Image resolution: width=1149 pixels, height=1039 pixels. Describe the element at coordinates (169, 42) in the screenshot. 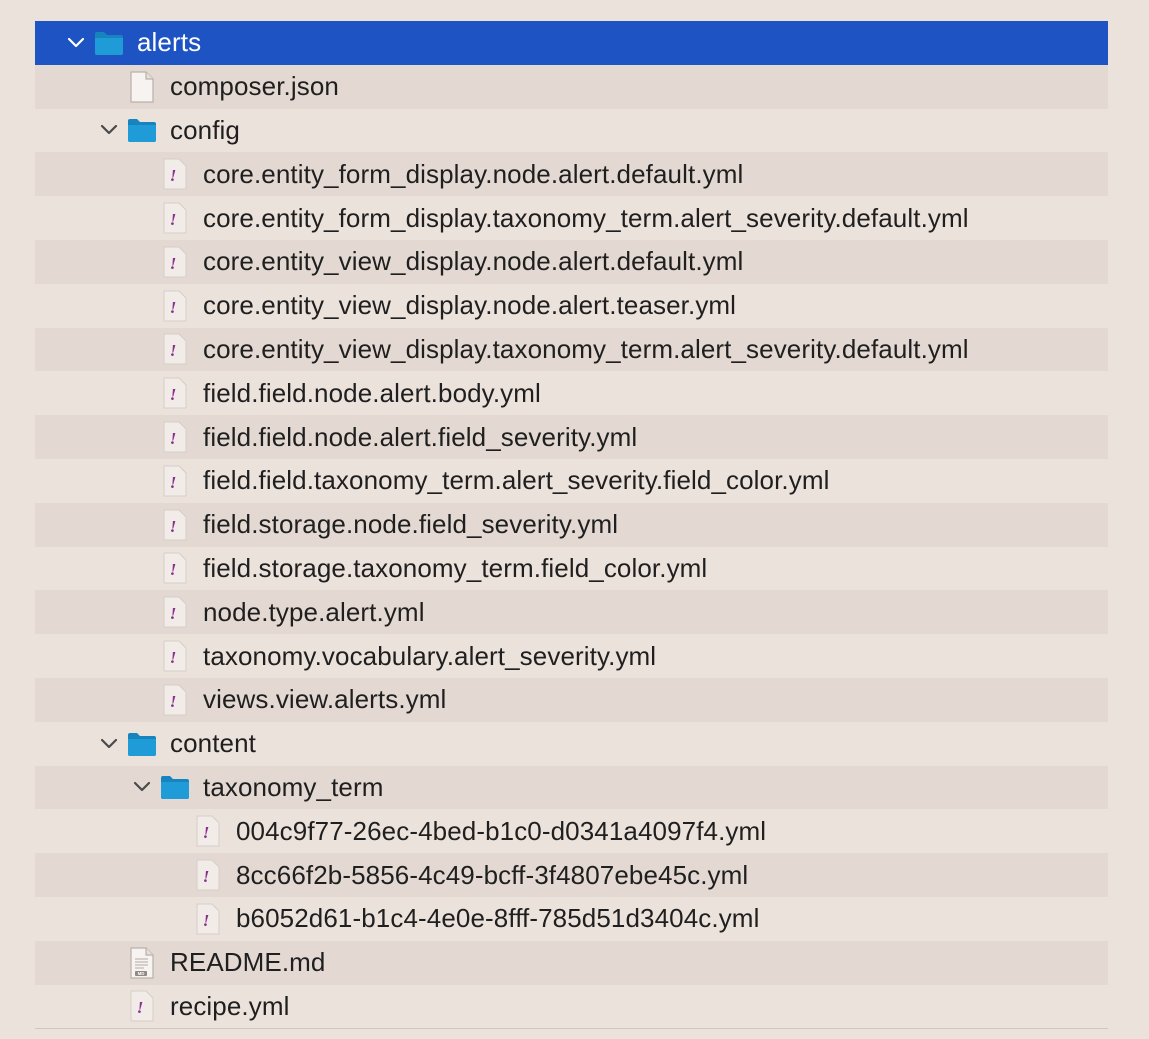

I see `tree-item-label: alerts` at that location.